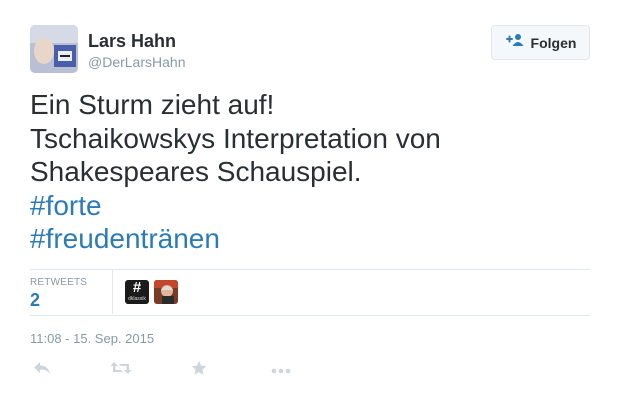 This screenshot has height=406, width=617. I want to click on avatar-subtext: dklassik, so click(137, 299).